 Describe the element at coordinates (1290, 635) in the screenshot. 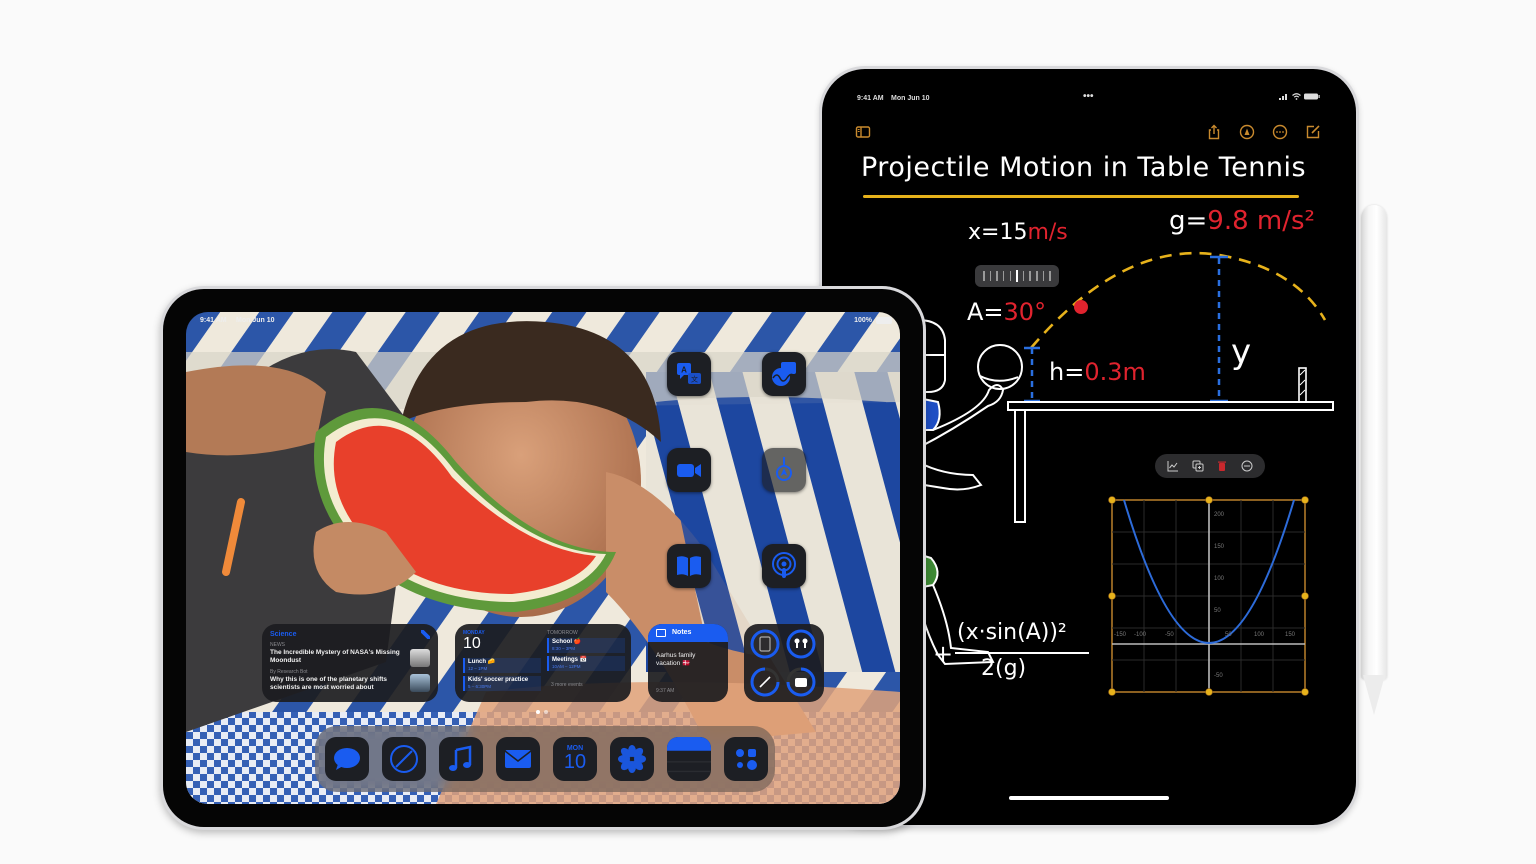

I see `graph-x-tick: 150` at that location.